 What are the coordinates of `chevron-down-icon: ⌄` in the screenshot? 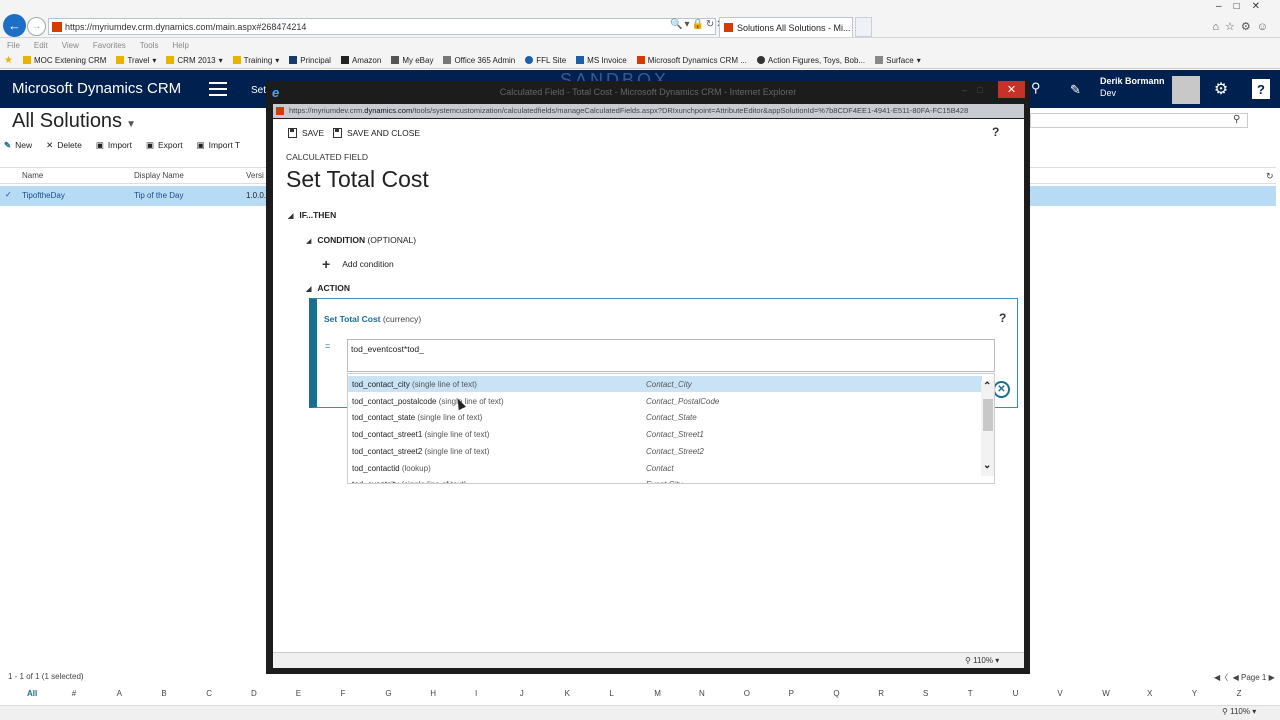 It's located at (987, 465).